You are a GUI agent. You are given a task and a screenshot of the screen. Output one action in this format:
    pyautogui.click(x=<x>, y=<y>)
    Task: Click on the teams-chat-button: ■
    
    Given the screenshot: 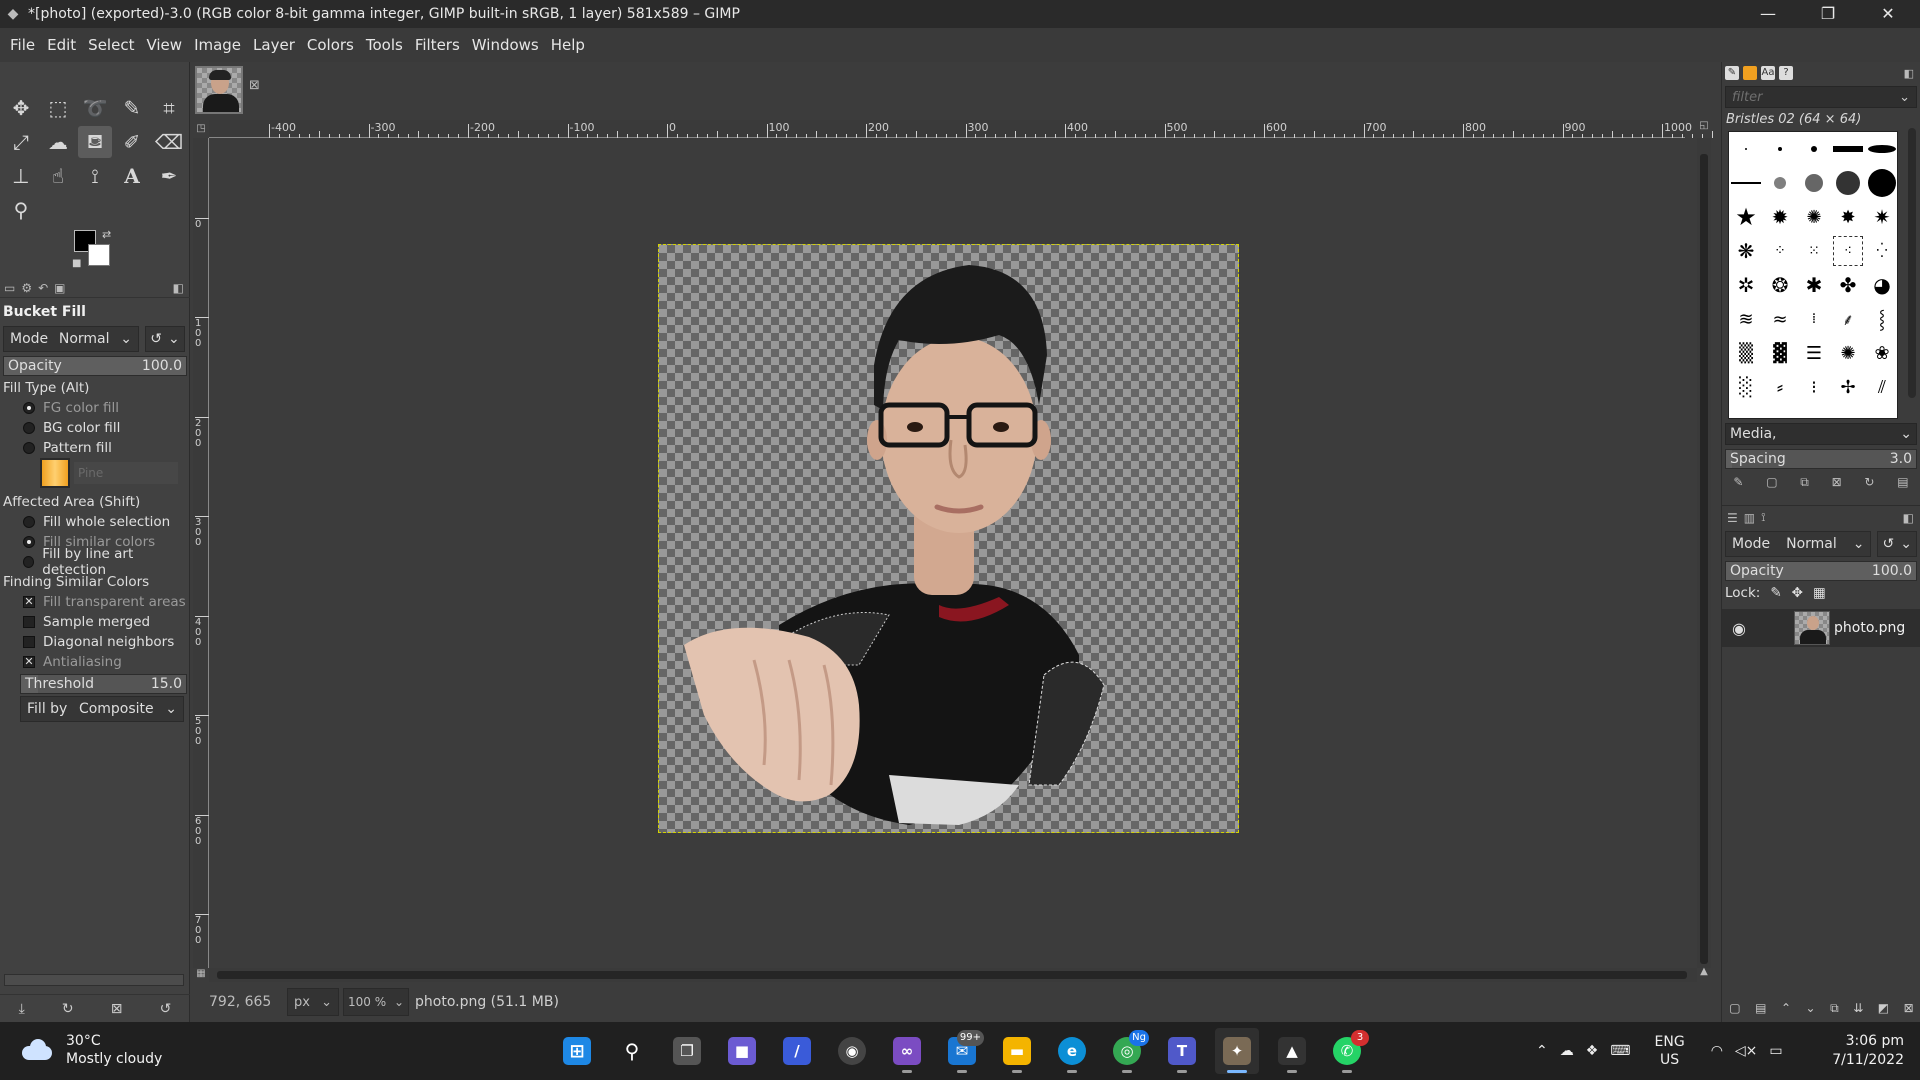 What is the action you would take?
    pyautogui.click(x=742, y=1051)
    